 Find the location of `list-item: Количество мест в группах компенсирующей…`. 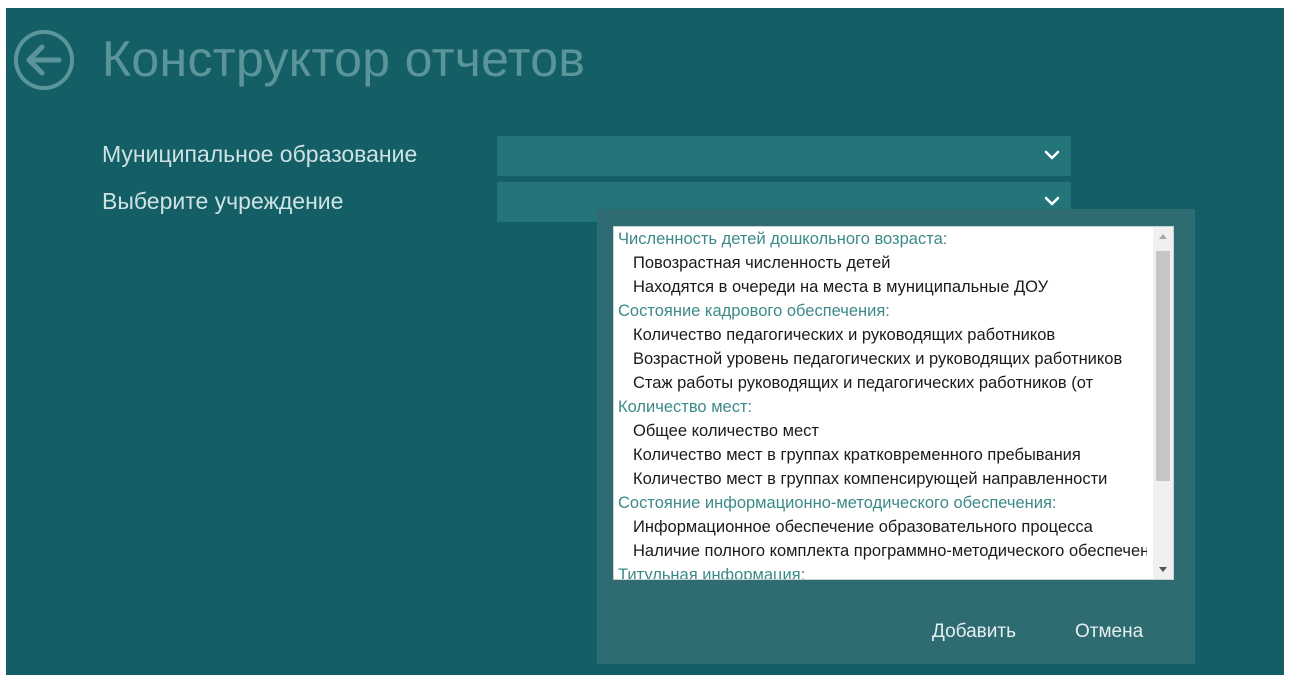

list-item: Количество мест в группах компенсирующей… is located at coordinates (882, 479).